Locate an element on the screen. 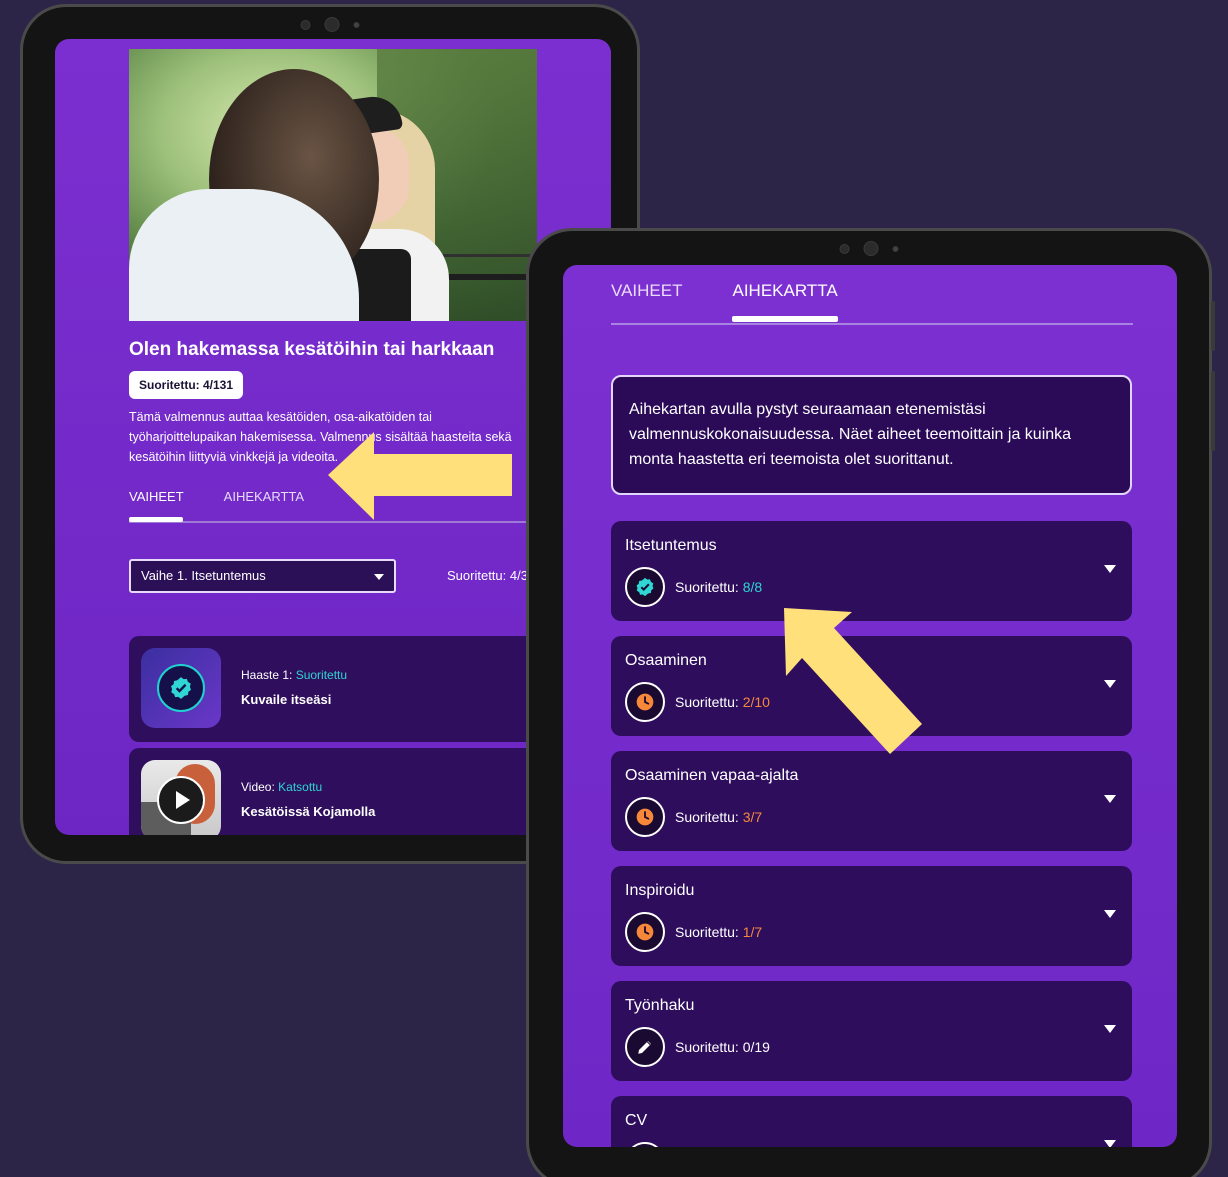 This screenshot has height=1177, width=1228. topic-item-cv: CV is located at coordinates (871, 1121).